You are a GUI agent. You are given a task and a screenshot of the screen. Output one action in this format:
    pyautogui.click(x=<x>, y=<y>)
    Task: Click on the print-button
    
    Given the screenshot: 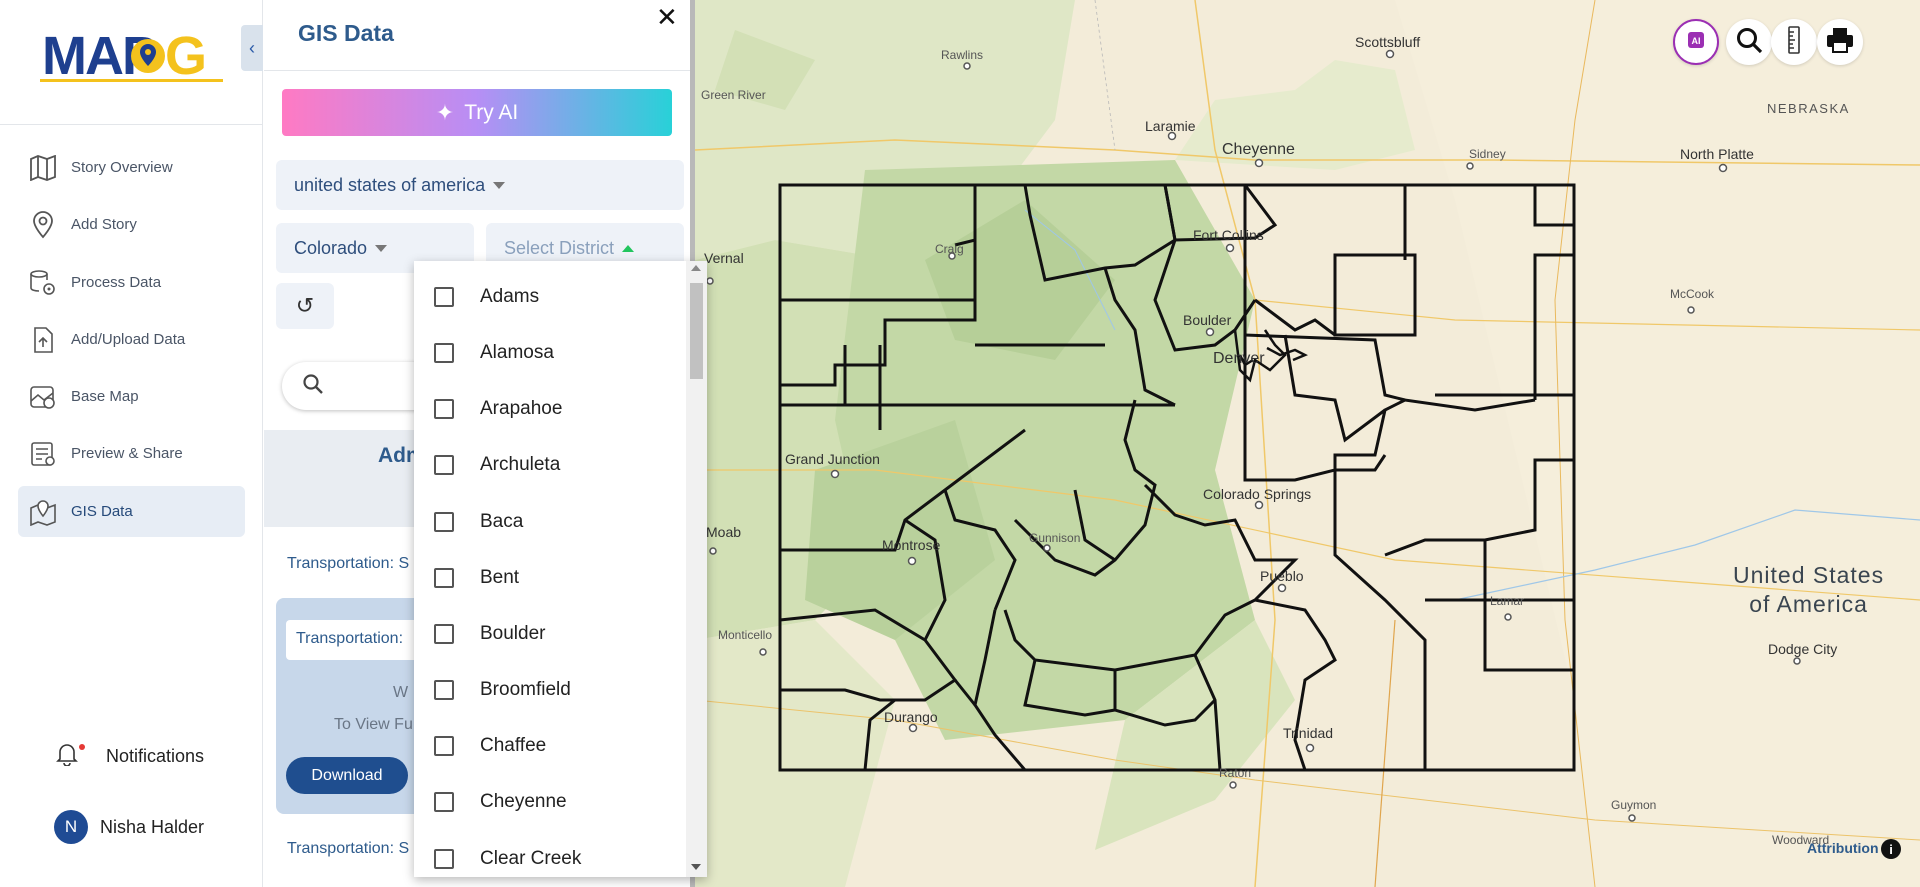 What is the action you would take?
    pyautogui.click(x=1840, y=42)
    